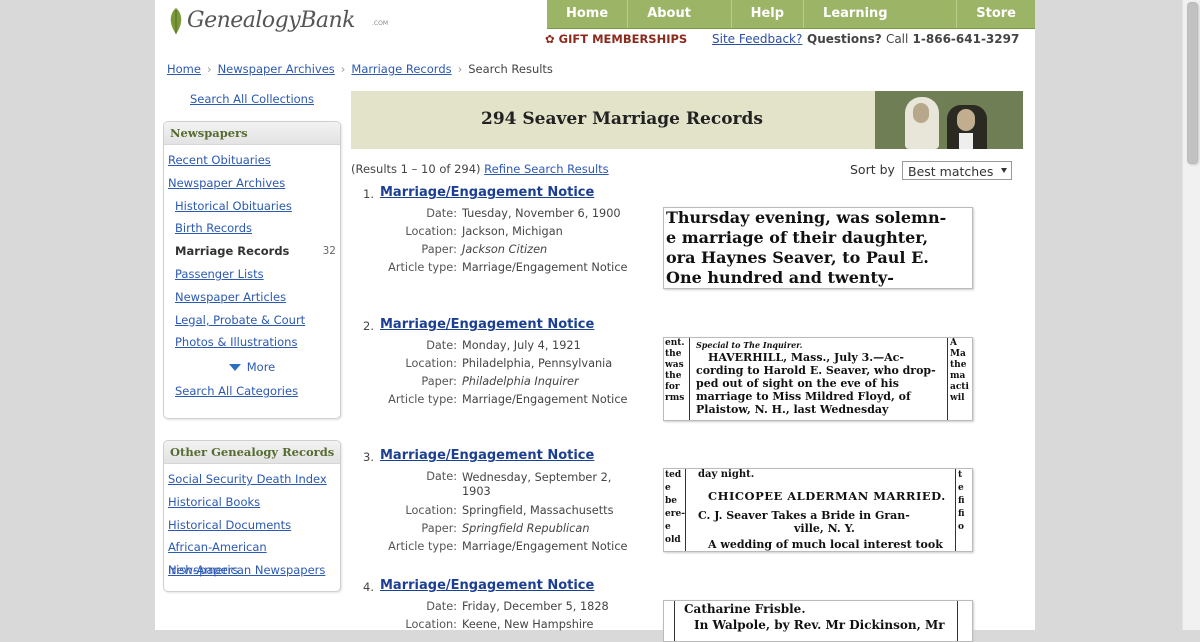 This screenshot has width=1200, height=642. I want to click on results-range: (Results 1 – 10 of 294), so click(416, 169).